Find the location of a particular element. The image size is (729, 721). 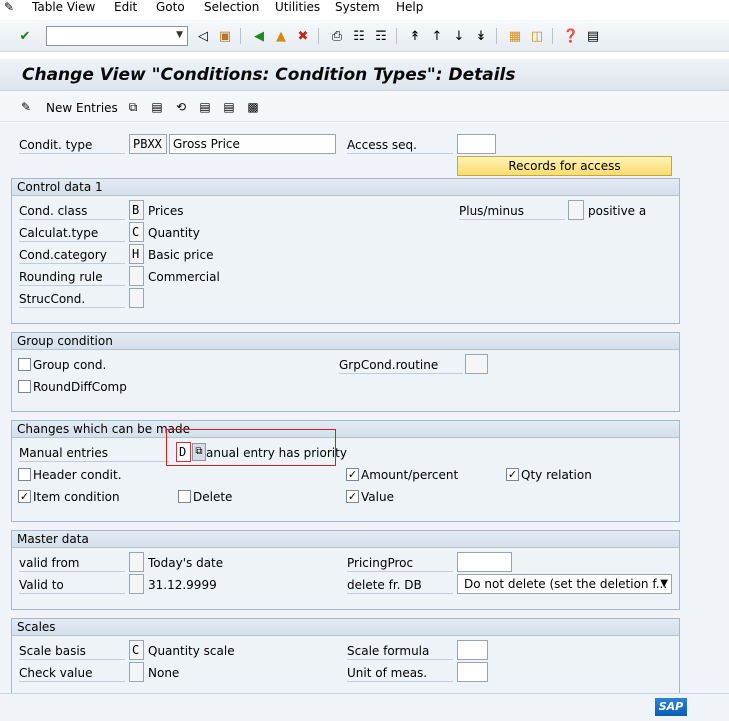

menu-help: Help is located at coordinates (409, 7).